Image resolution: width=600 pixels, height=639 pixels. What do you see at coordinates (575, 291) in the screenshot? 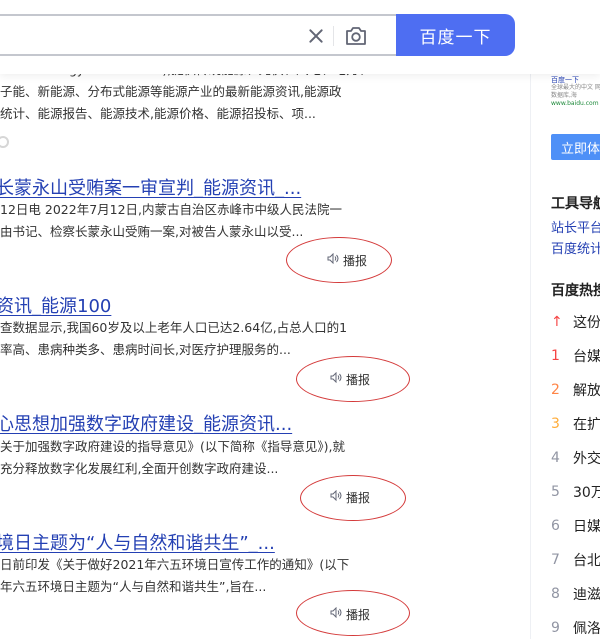
I see `hot-search-title: 百度热搜` at bounding box center [575, 291].